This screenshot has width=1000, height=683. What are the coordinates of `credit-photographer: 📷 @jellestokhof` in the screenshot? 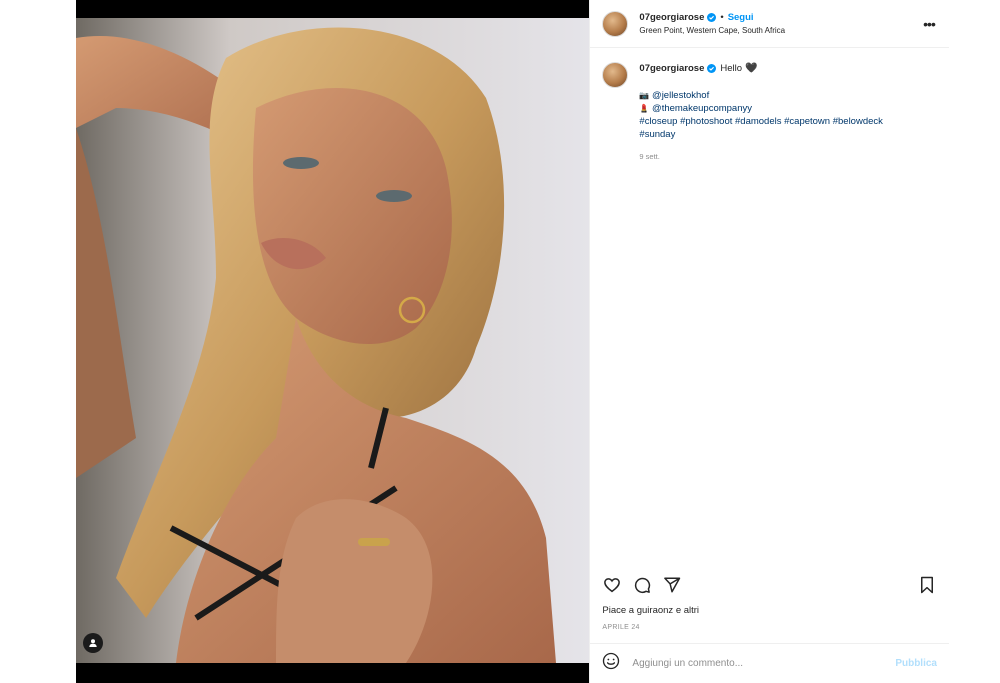 It's located at (760, 95).